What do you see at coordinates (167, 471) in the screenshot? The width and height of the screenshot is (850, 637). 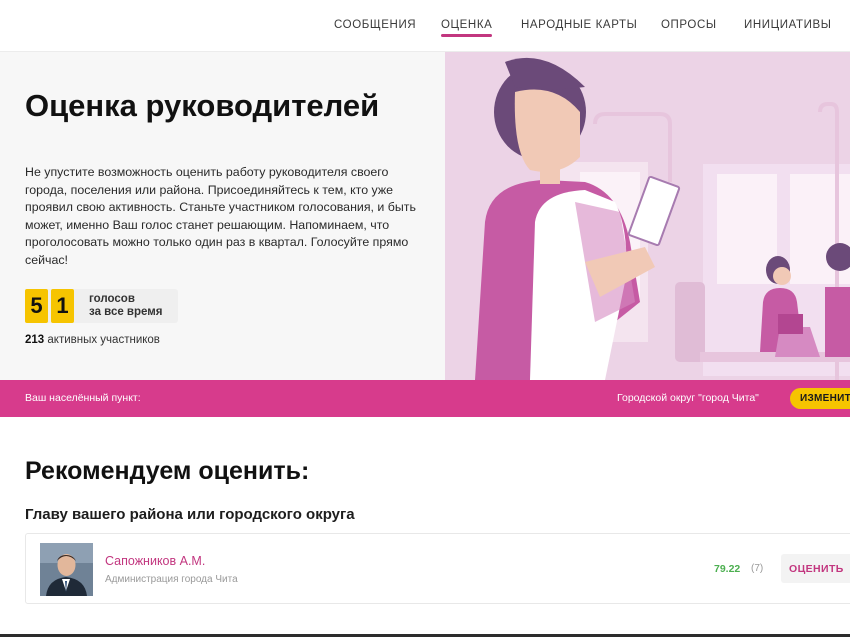 I see `recommend-title: Рекомендуем оценить:` at bounding box center [167, 471].